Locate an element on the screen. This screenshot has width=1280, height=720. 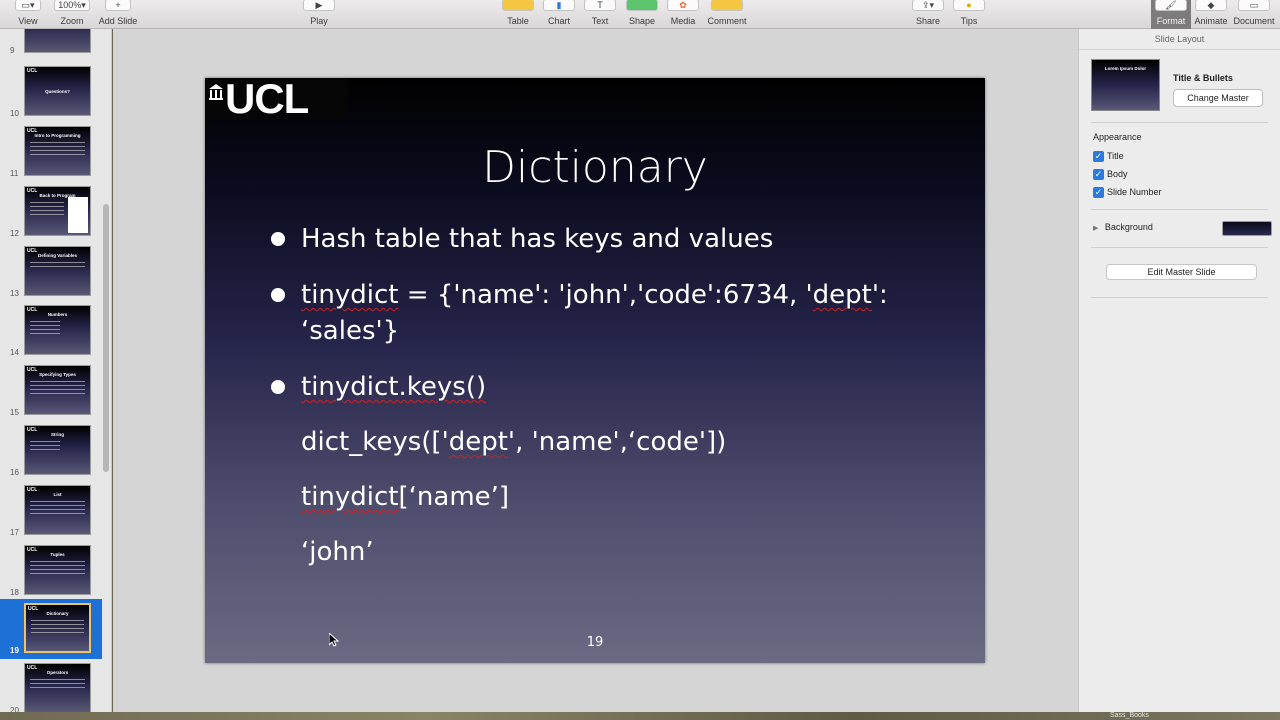
thumbnail-image: UCL Specifying Types is located at coordinates (57, 390).